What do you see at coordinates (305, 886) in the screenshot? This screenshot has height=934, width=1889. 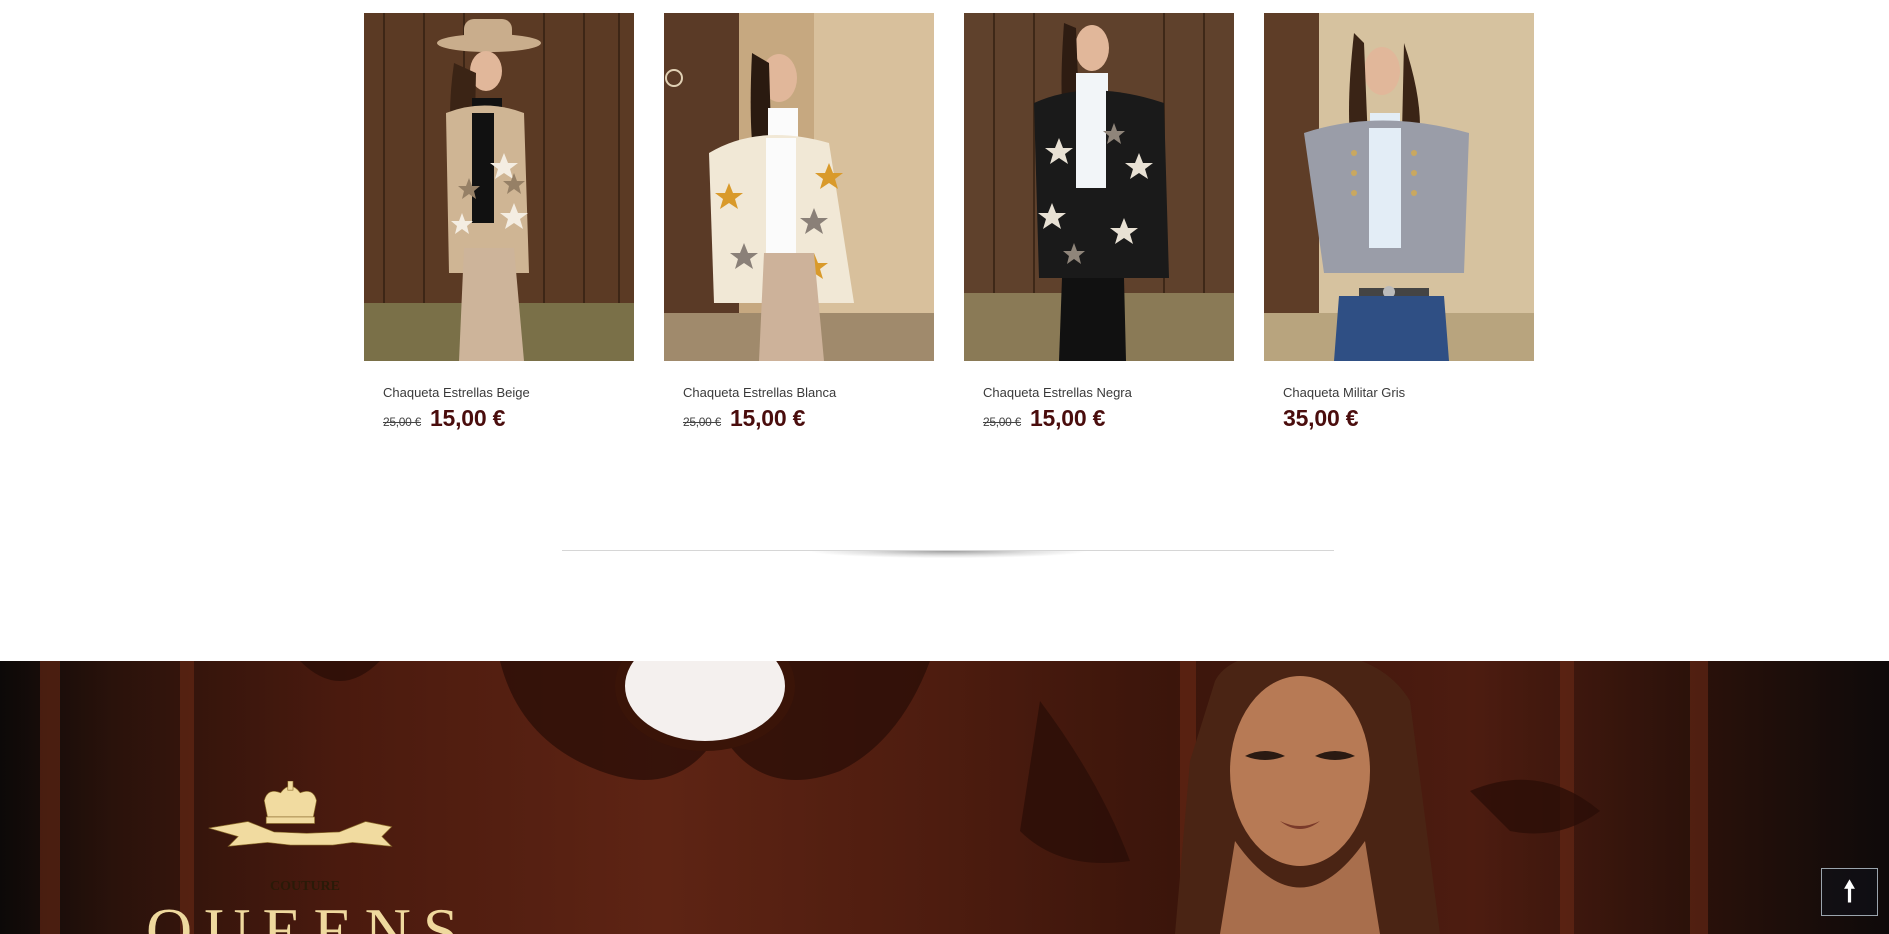 I see `logo-subtitle: COUTURE` at bounding box center [305, 886].